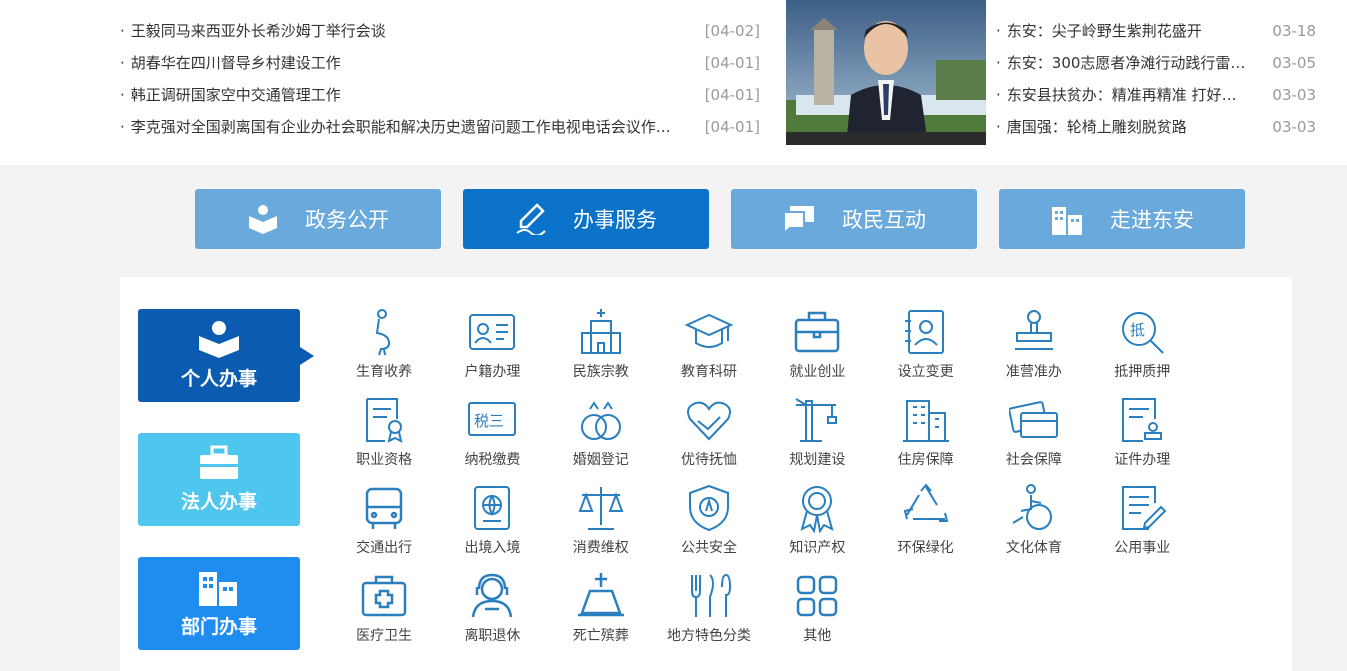 The image size is (1347, 671). I want to click on service-funeral: 死亡殡葬, so click(601, 615).